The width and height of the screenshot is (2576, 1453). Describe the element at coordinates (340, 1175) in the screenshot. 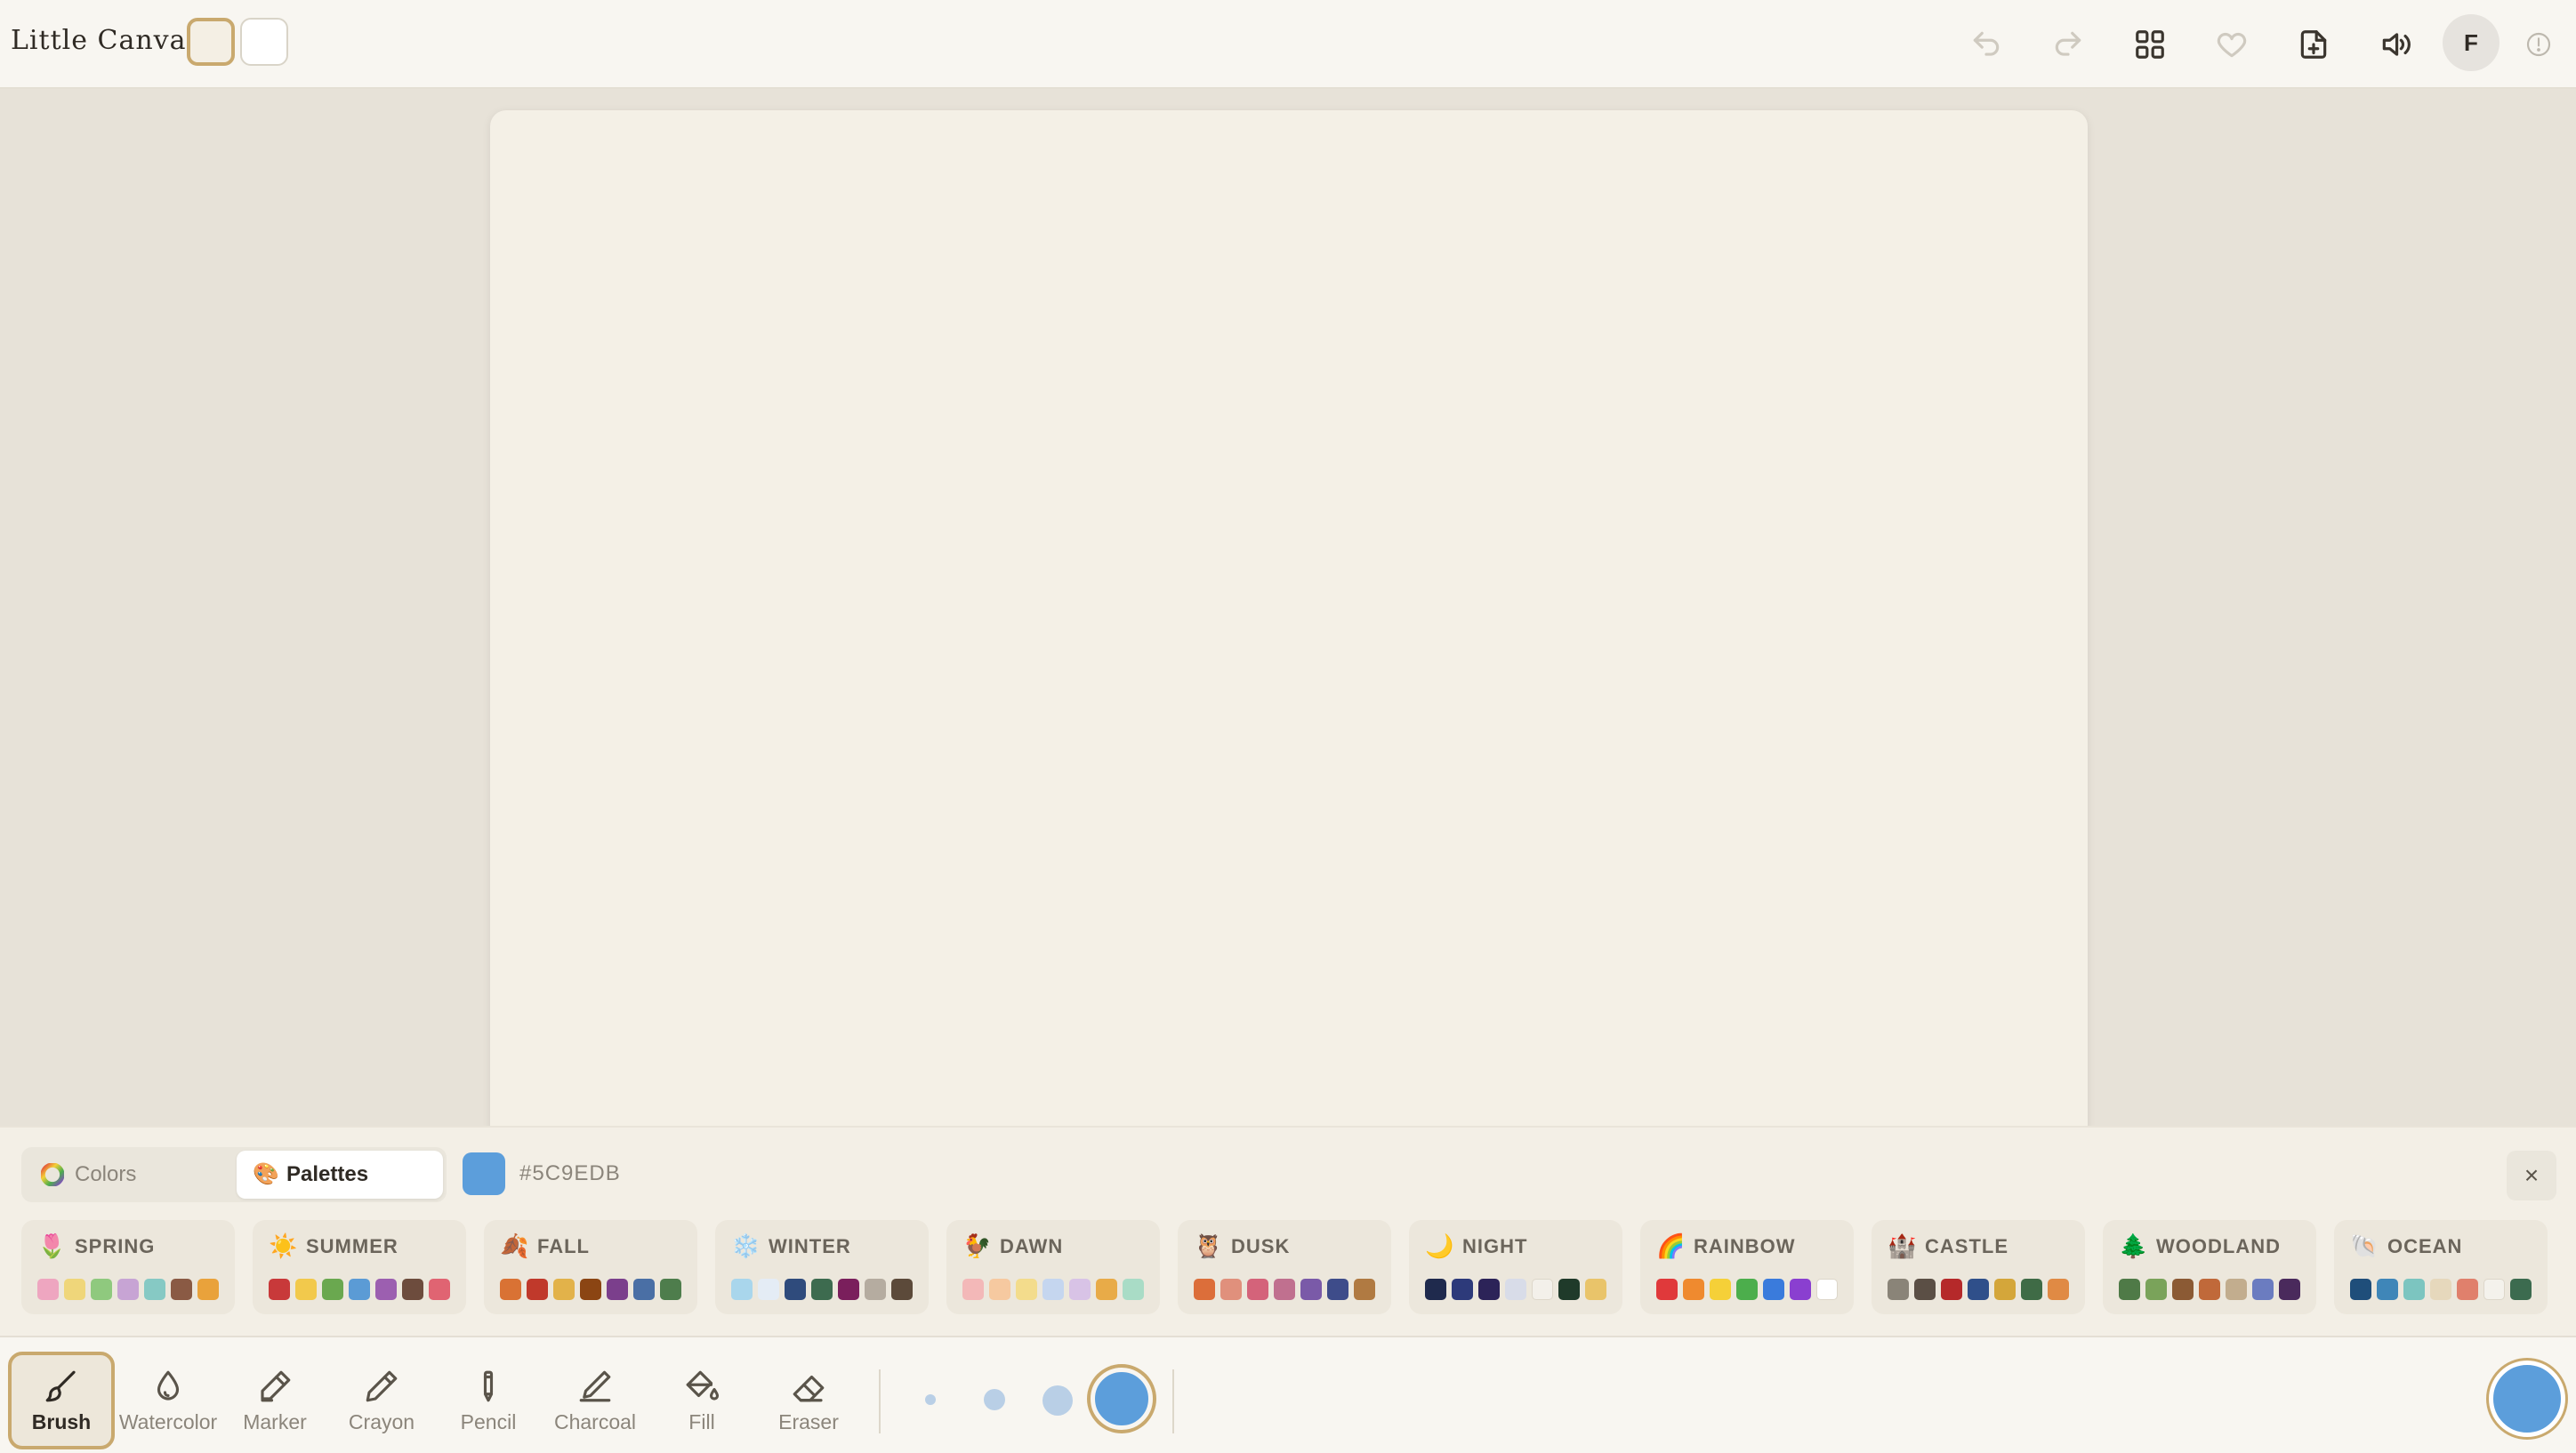

I see `tab-palettes: 🎨 Palettes` at that location.